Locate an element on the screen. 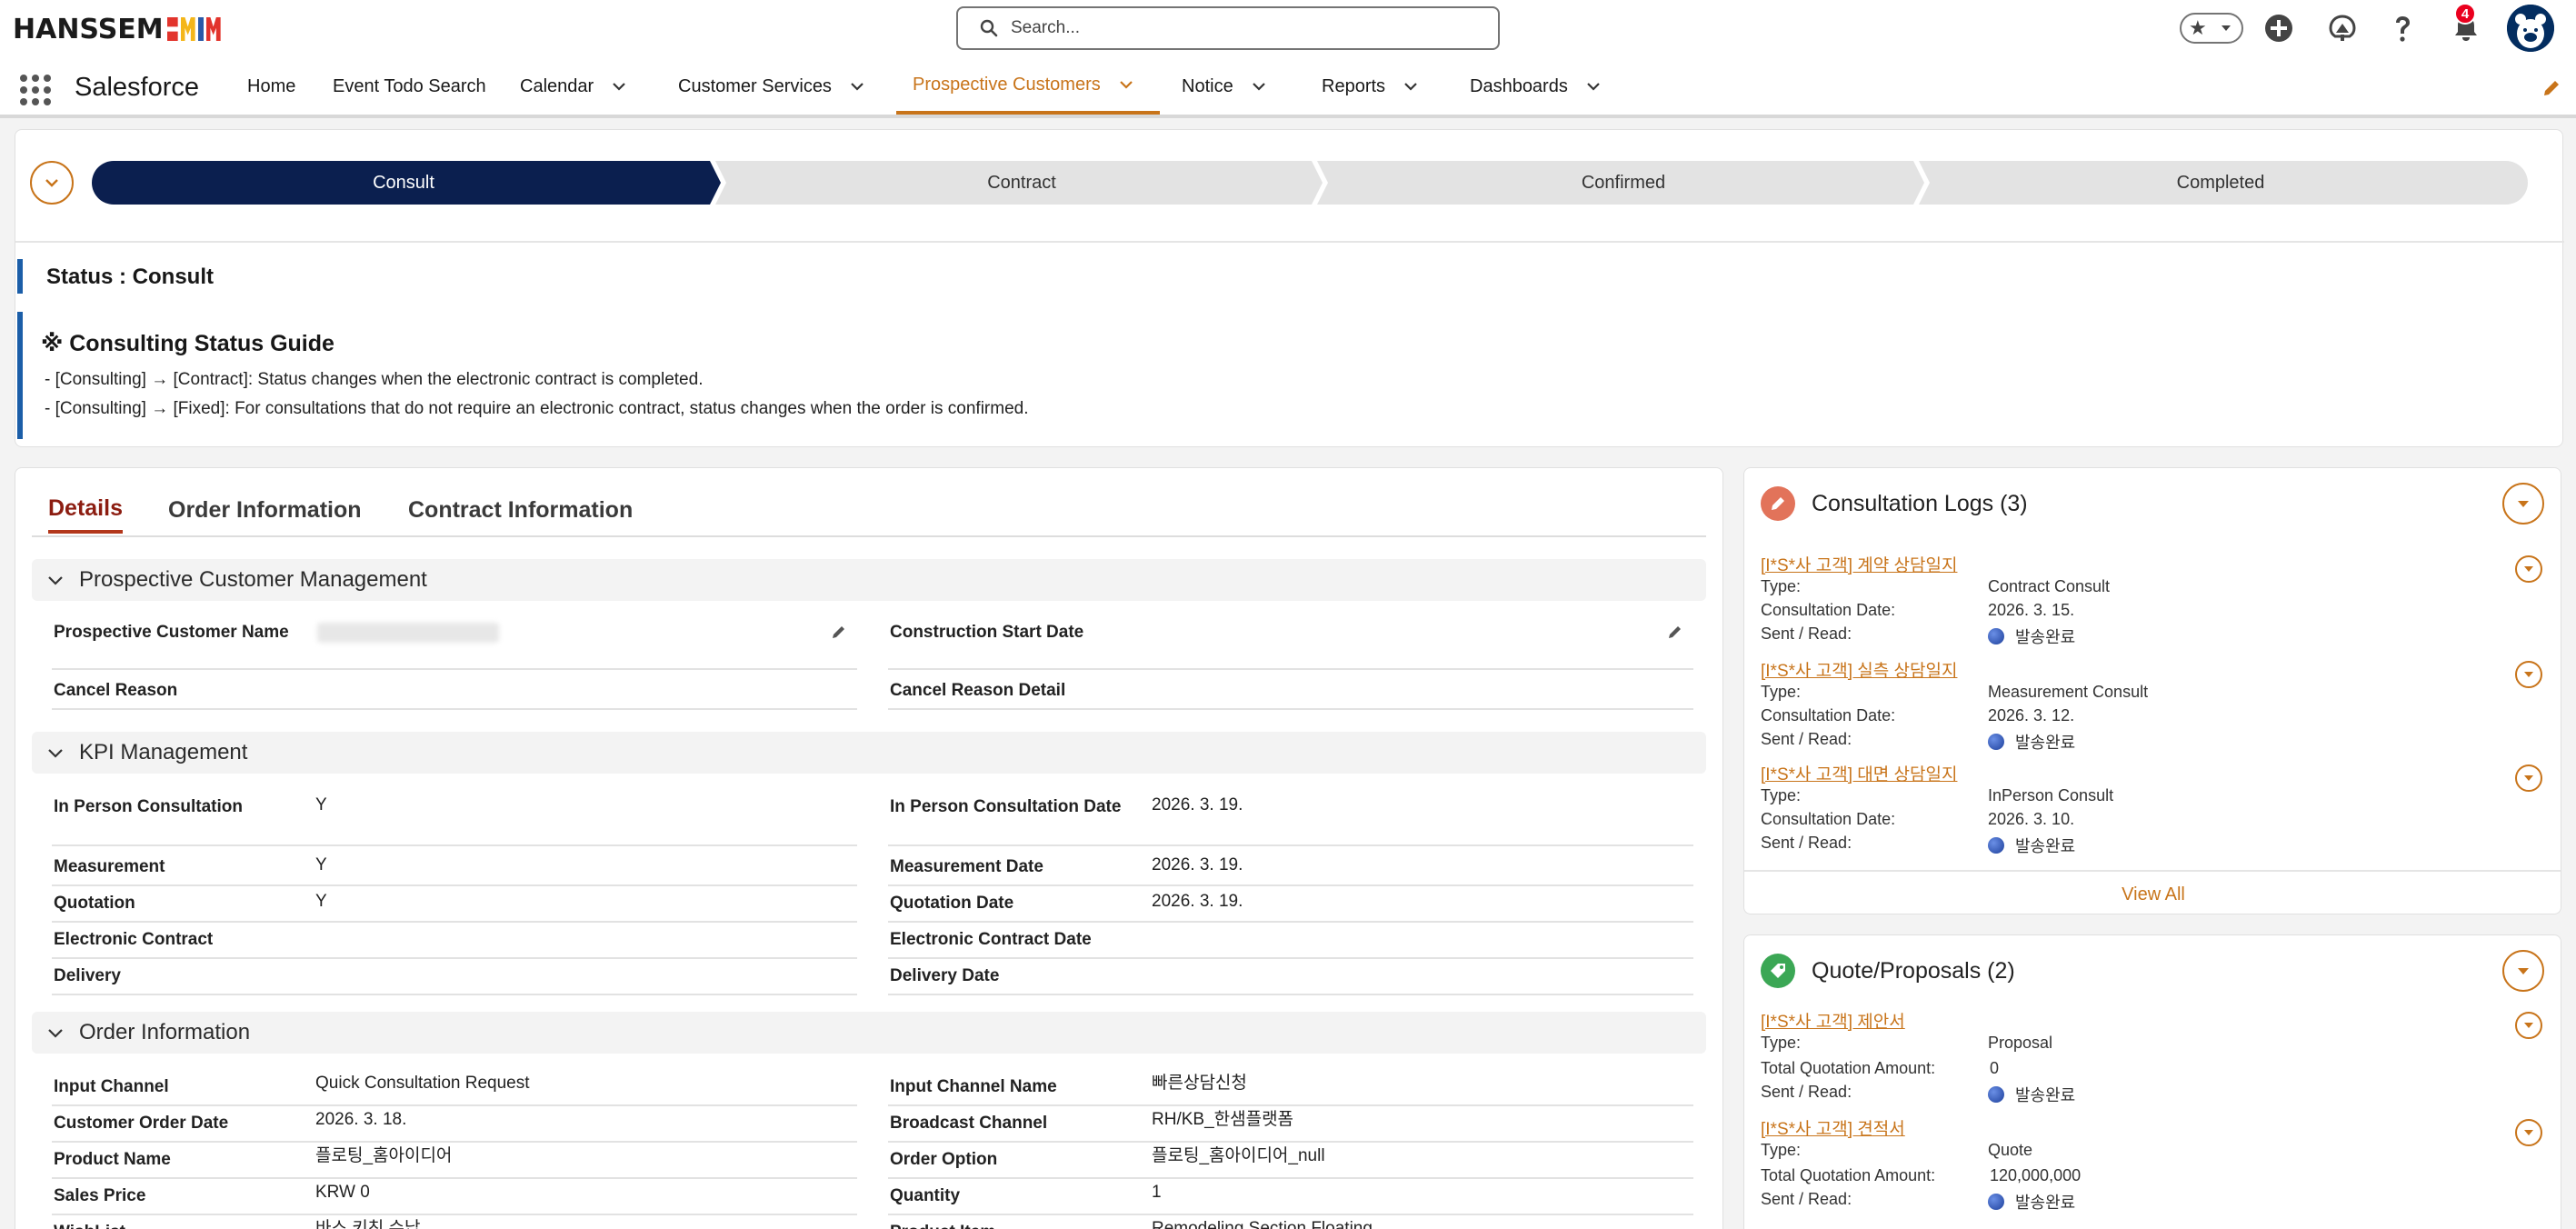 This screenshot has height=1229, width=2576. quote-tag-icon is located at coordinates (1778, 971).